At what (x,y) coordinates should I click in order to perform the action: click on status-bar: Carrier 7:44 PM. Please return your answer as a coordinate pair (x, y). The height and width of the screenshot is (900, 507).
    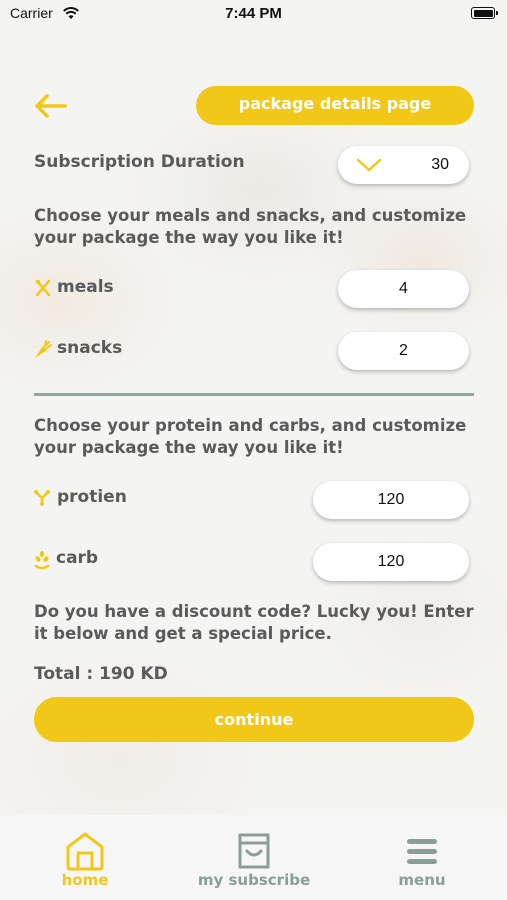
    Looking at the image, I should click on (253, 15).